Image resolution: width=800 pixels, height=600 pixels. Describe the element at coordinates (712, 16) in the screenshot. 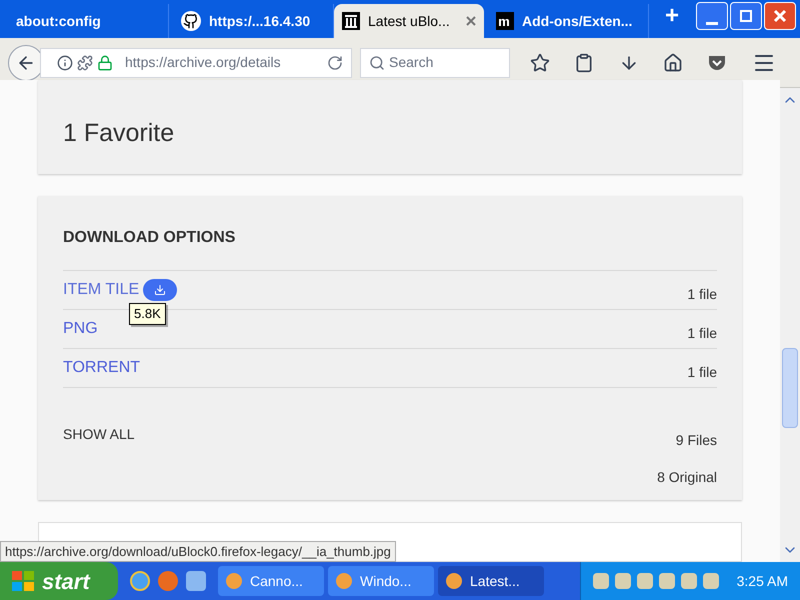

I see `minimize-button` at that location.